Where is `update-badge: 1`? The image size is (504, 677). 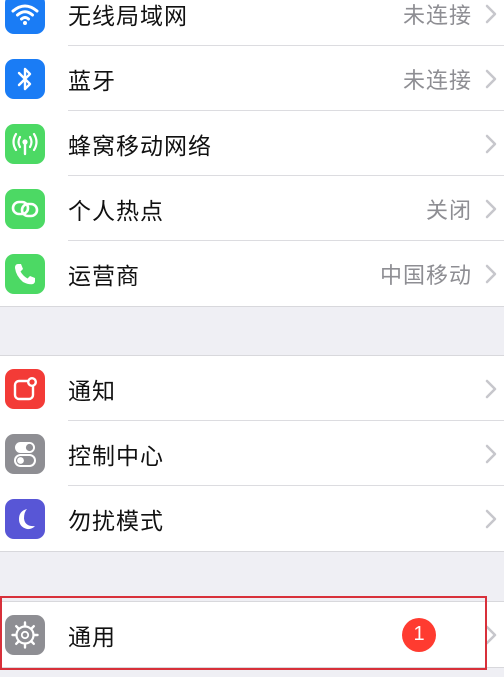 update-badge: 1 is located at coordinates (419, 634).